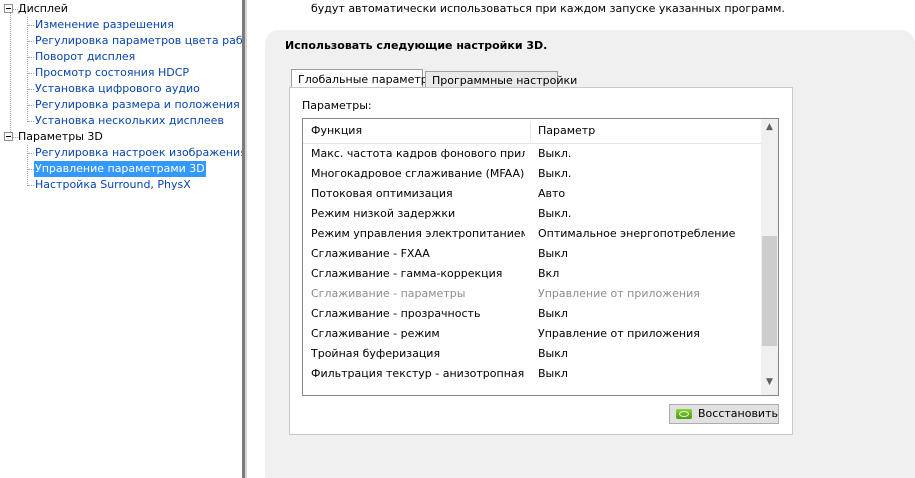 The image size is (915, 478). What do you see at coordinates (337, 105) in the screenshot?
I see `params-label: Параметры:` at bounding box center [337, 105].